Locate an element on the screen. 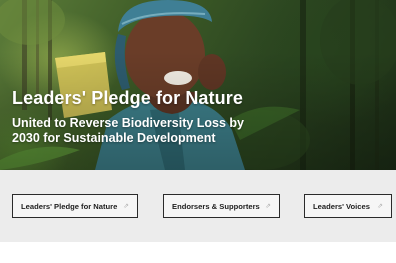 This screenshot has height=263, width=396. hero-title: Leaders' Pledge for Nature is located at coordinates (127, 98).